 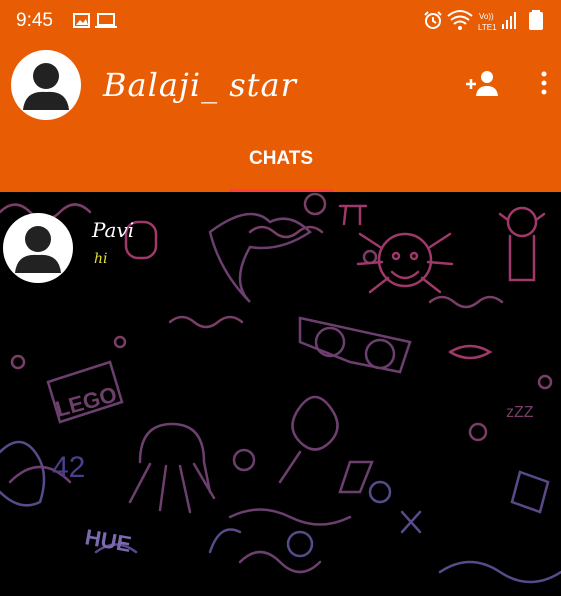 I want to click on status-bar: 9:45 Vo)) LTE1, so click(x=280, y=22).